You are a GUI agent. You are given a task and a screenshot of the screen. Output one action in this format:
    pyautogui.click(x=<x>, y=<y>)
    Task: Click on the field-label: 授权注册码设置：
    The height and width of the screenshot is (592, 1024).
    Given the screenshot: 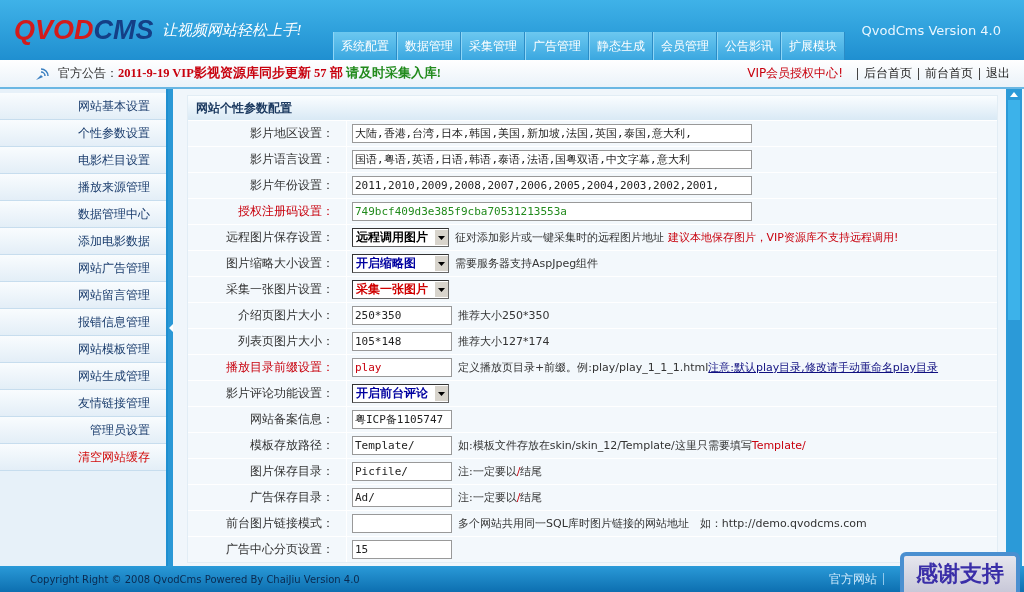 What is the action you would take?
    pyautogui.click(x=267, y=211)
    